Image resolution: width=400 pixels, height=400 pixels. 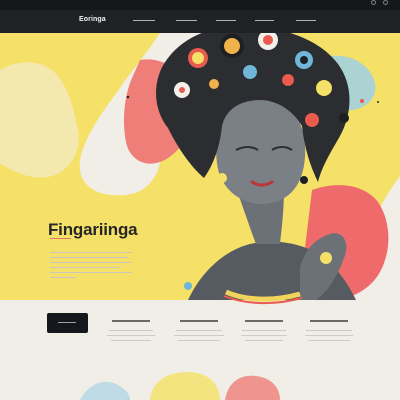 I want to click on brand-logo: Eoringa, so click(x=92, y=19).